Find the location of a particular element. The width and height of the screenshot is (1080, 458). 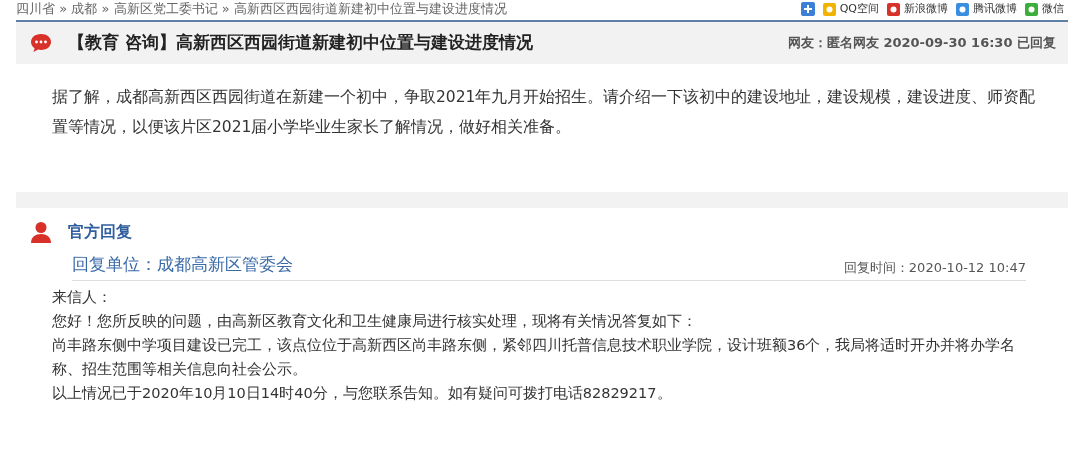

add-icon is located at coordinates (807, 9).